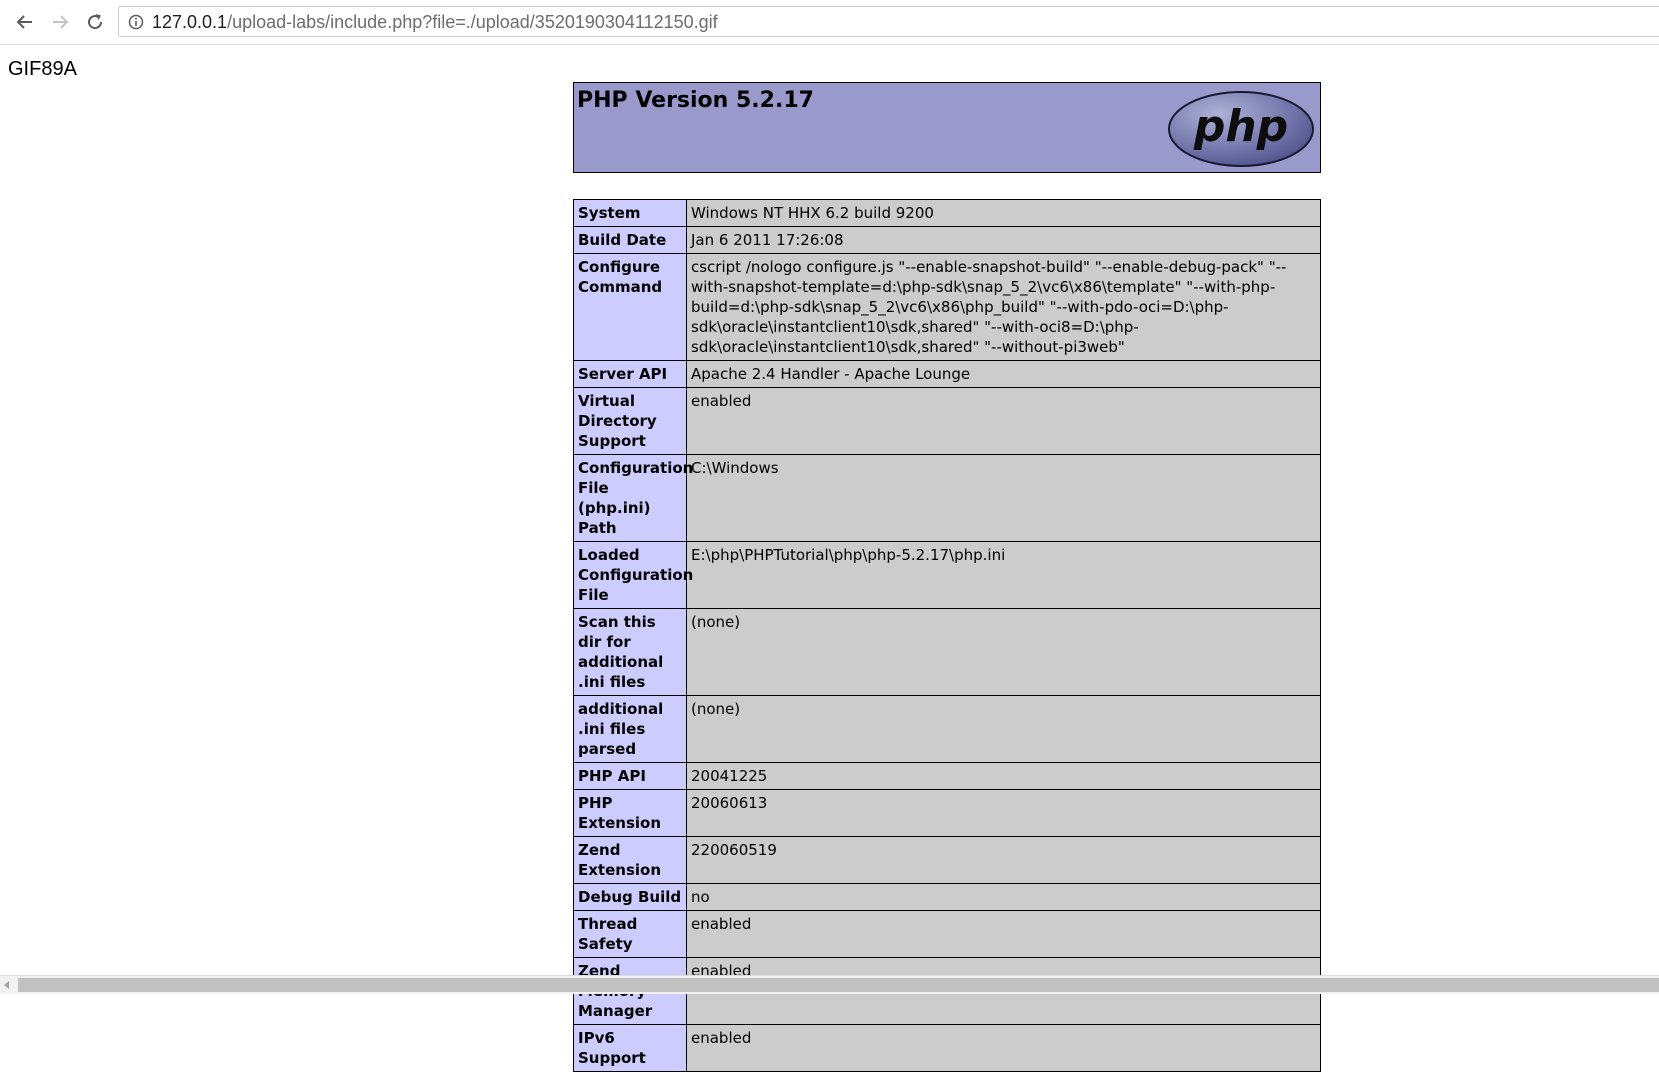 This screenshot has height=1072, width=1659. Describe the element at coordinates (633, 498) in the screenshot. I see `row-label: Configuration File (php.ini) Path` at that location.